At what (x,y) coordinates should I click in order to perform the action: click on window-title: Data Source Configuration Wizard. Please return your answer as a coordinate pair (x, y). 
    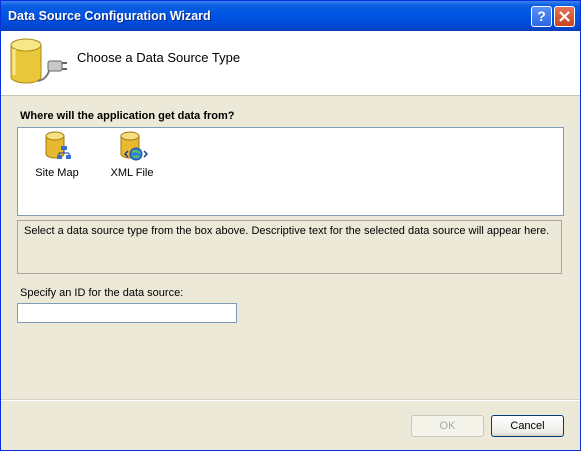
    Looking at the image, I should click on (109, 16).